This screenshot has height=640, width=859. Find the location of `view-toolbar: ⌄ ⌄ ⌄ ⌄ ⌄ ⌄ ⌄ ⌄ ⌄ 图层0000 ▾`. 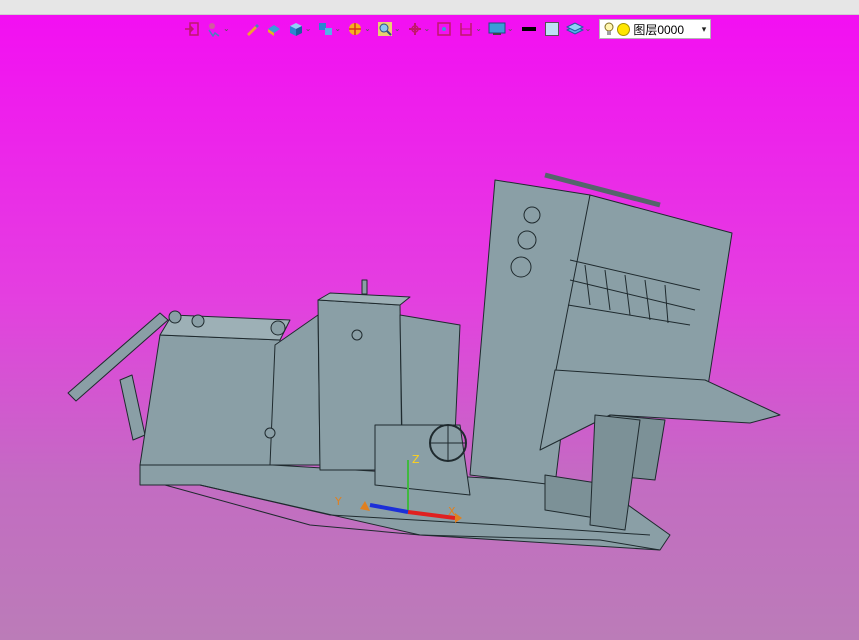

view-toolbar: ⌄ ⌄ ⌄ ⌄ ⌄ ⌄ ⌄ ⌄ ⌄ 图层0000 ▾ is located at coordinates (447, 29).